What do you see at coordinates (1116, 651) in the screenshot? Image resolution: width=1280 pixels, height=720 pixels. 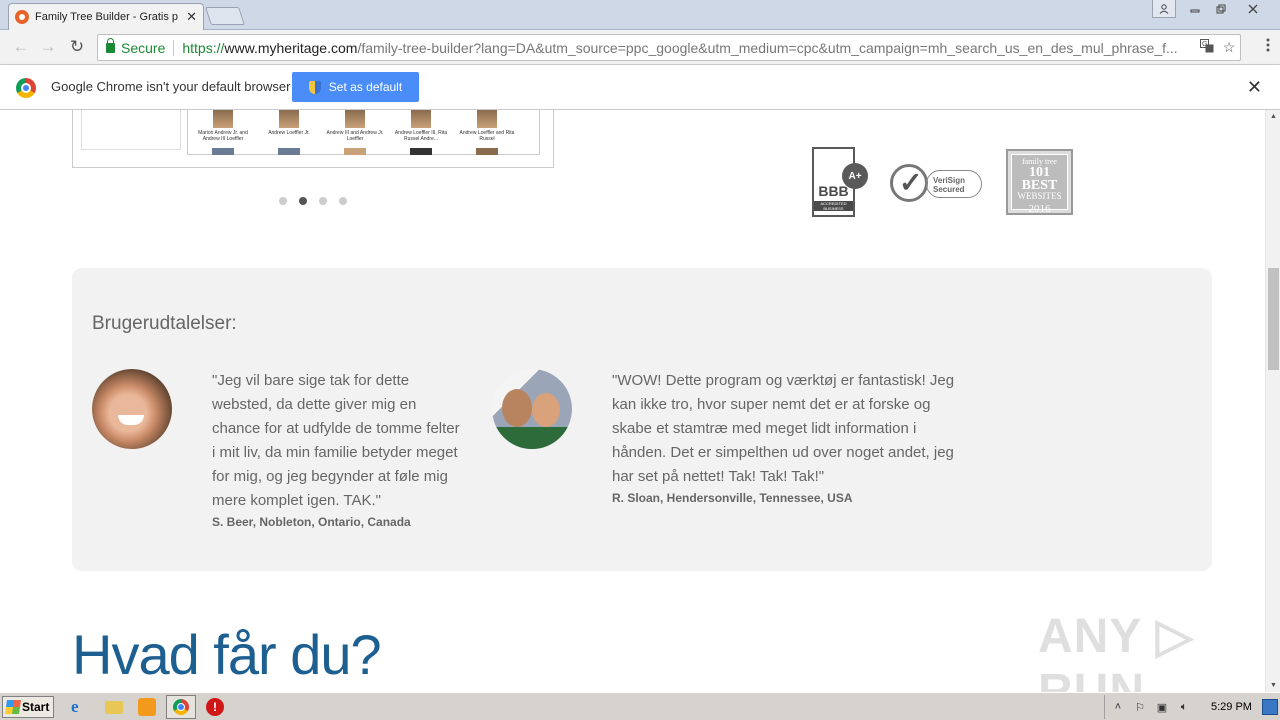 I see `anyrun-watermark: ANY ▷ RUN` at bounding box center [1116, 651].